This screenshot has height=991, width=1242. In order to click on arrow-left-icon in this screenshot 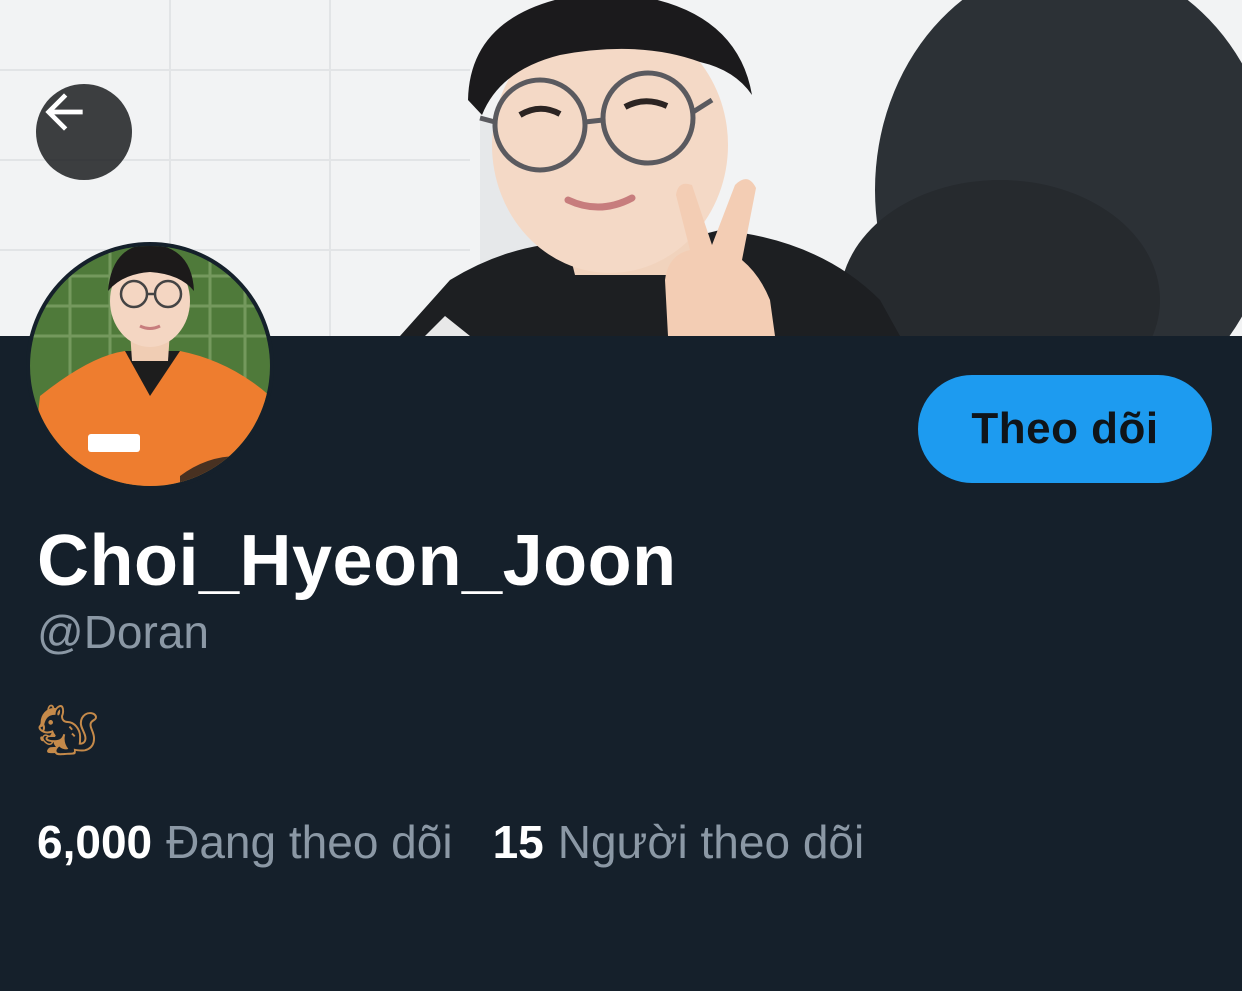, I will do `click(64, 112)`.